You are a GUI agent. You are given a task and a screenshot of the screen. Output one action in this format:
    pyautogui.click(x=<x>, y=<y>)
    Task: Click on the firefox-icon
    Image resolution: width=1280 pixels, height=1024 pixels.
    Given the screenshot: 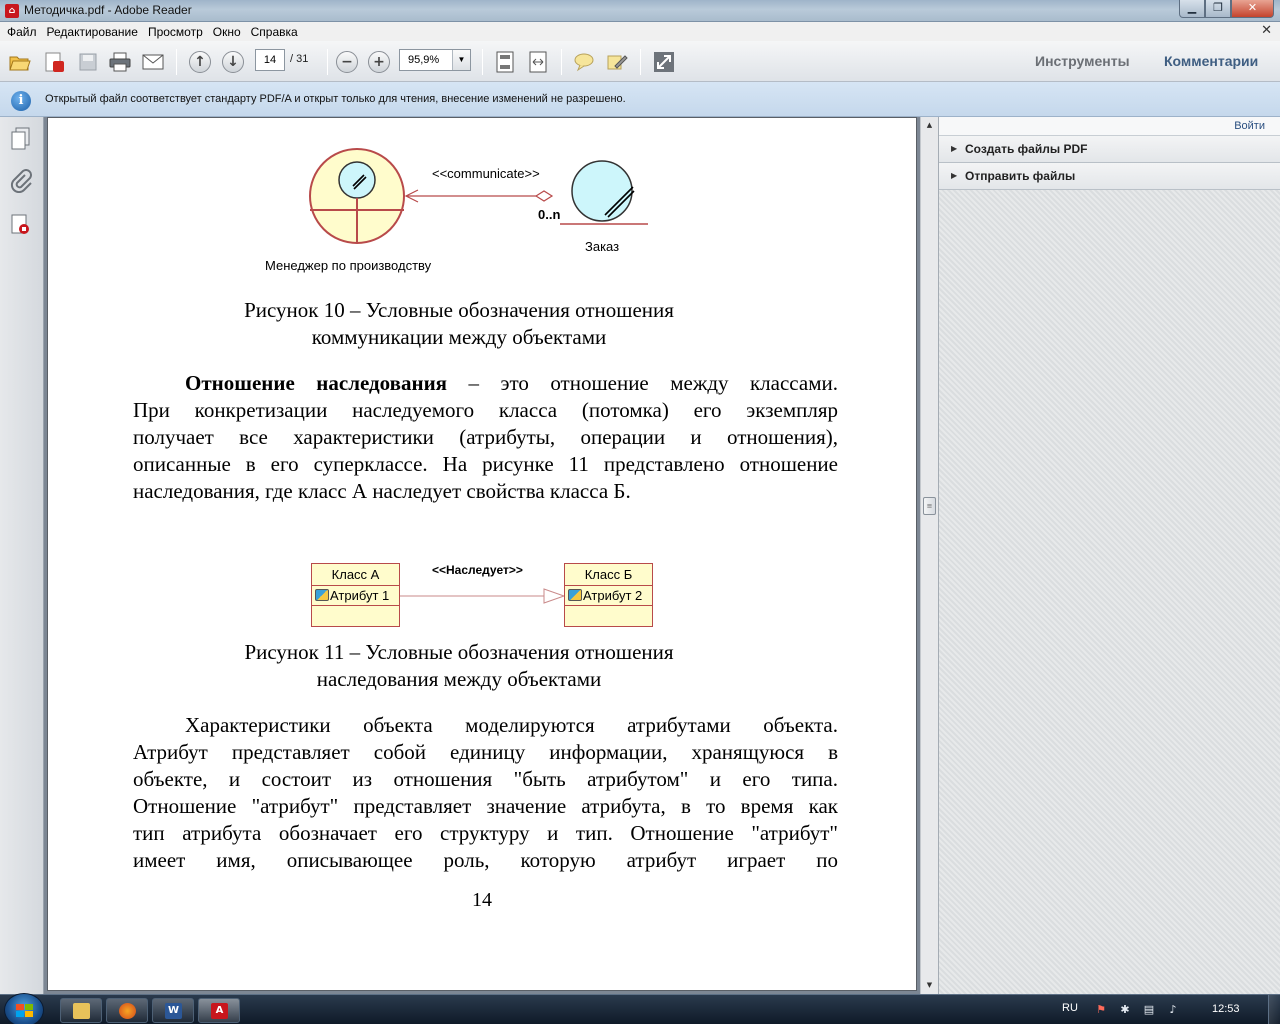 What is the action you would take?
    pyautogui.click(x=127, y=1011)
    